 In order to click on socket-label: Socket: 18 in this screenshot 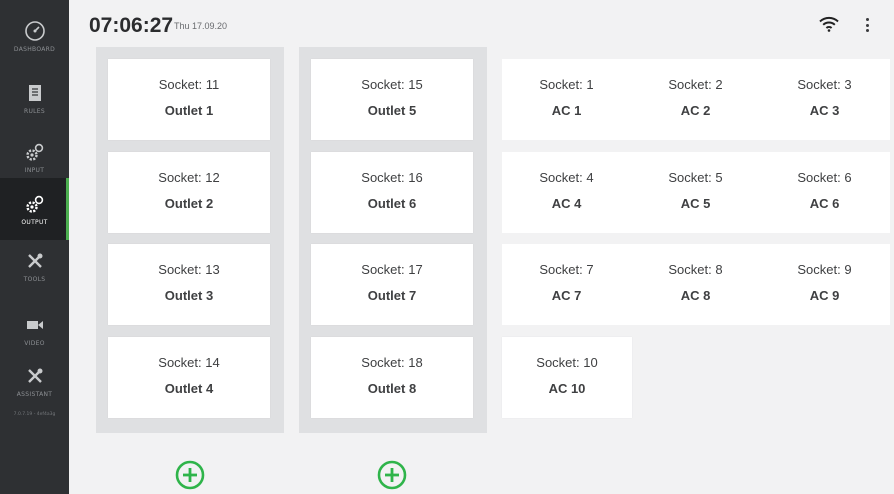, I will do `click(392, 362)`.